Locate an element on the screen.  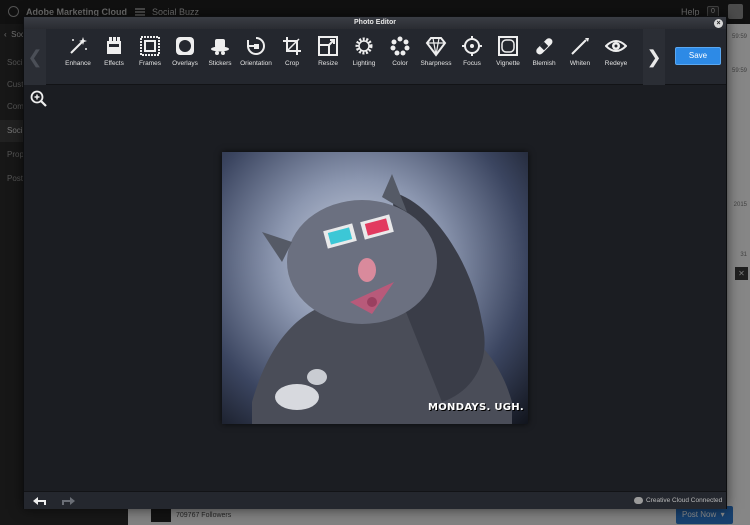
chevron-right-icon: ❯ is located at coordinates (654, 57).